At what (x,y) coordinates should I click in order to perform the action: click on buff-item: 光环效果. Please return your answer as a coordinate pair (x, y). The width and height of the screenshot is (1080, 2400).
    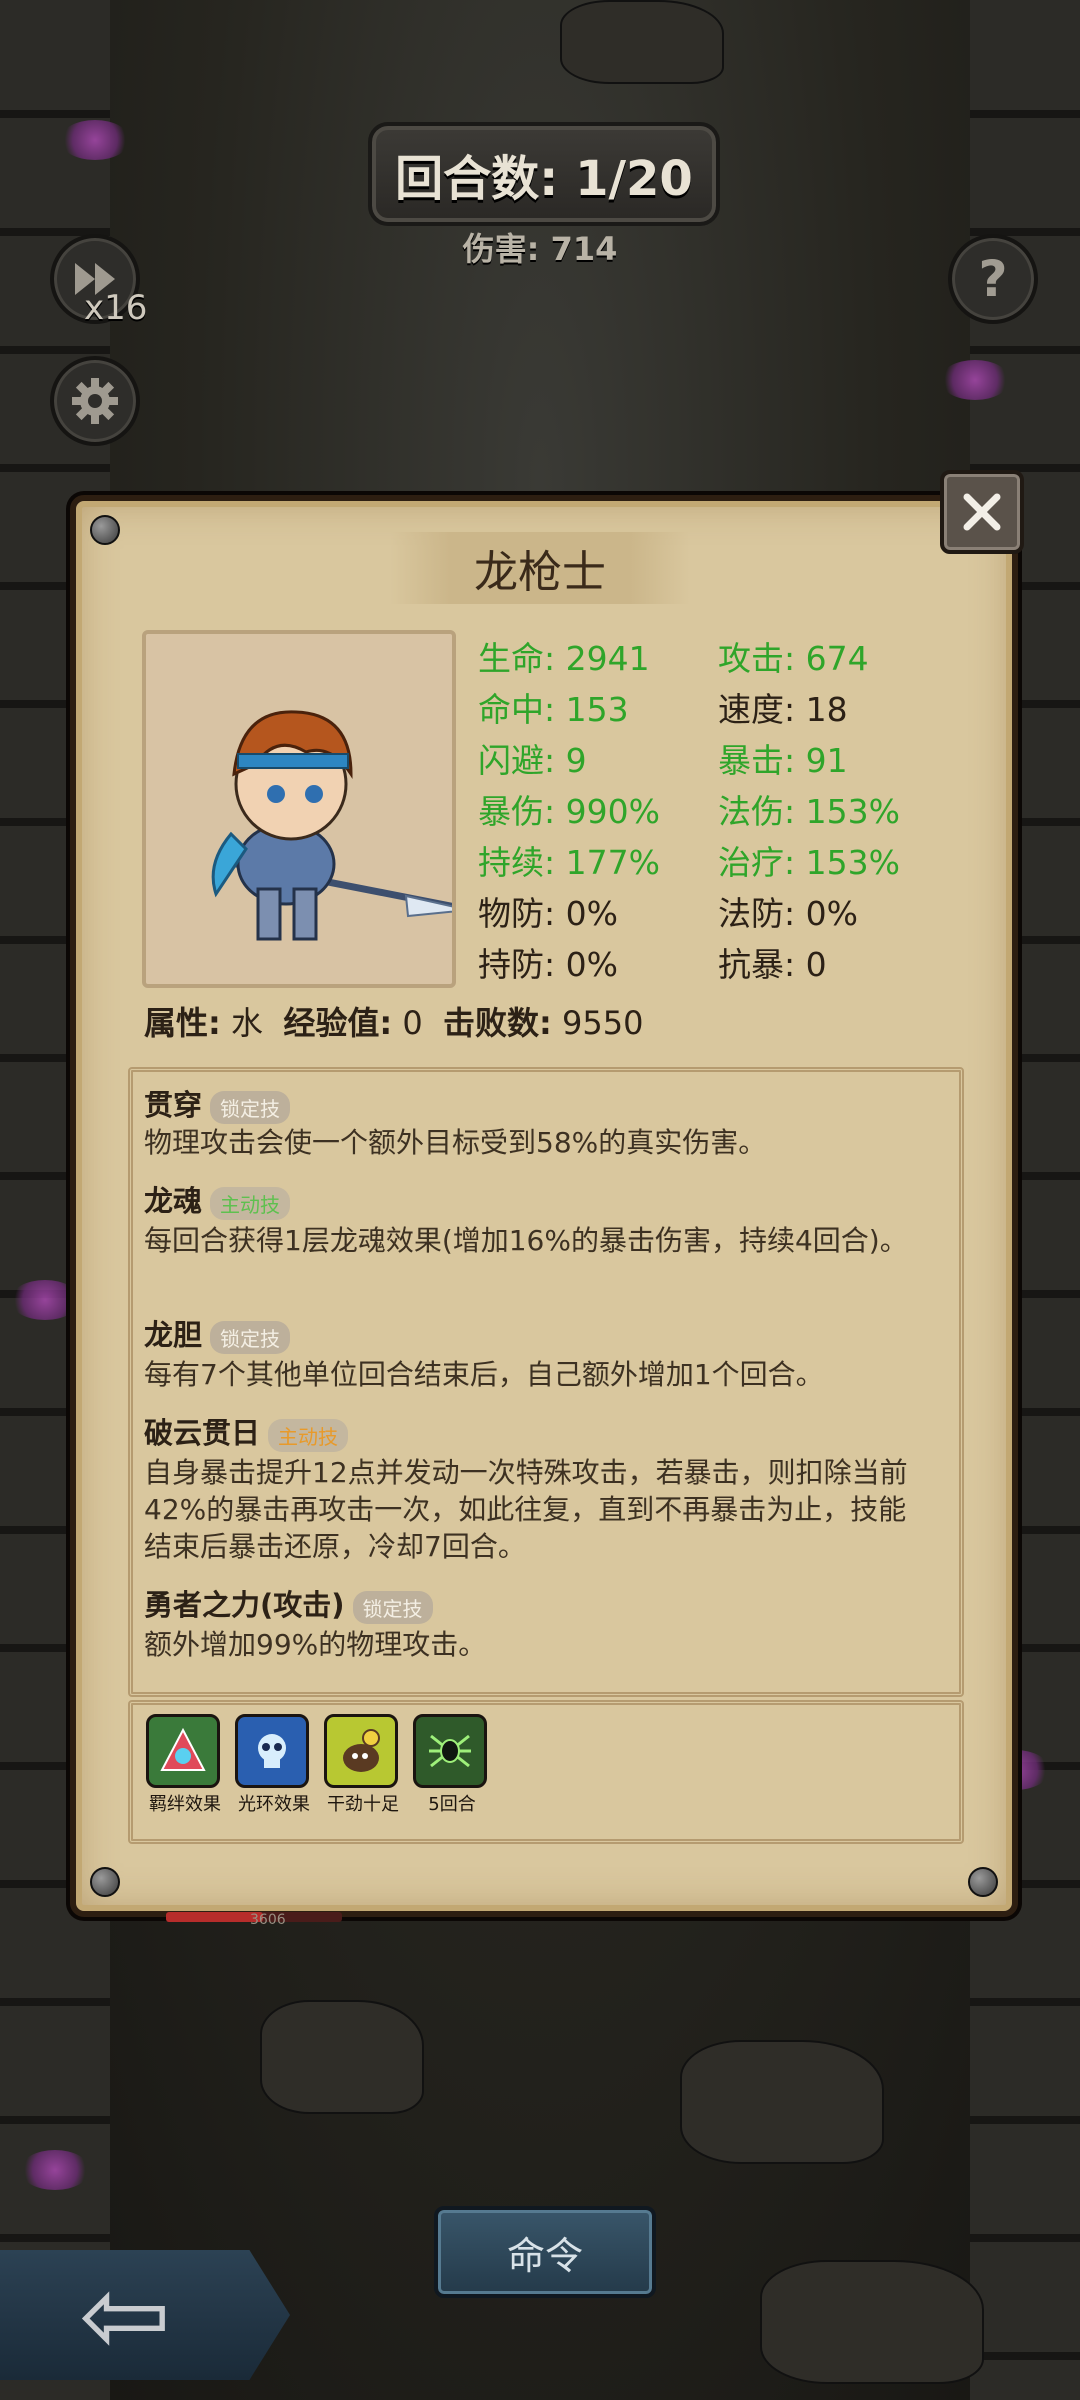
    Looking at the image, I should click on (274, 1765).